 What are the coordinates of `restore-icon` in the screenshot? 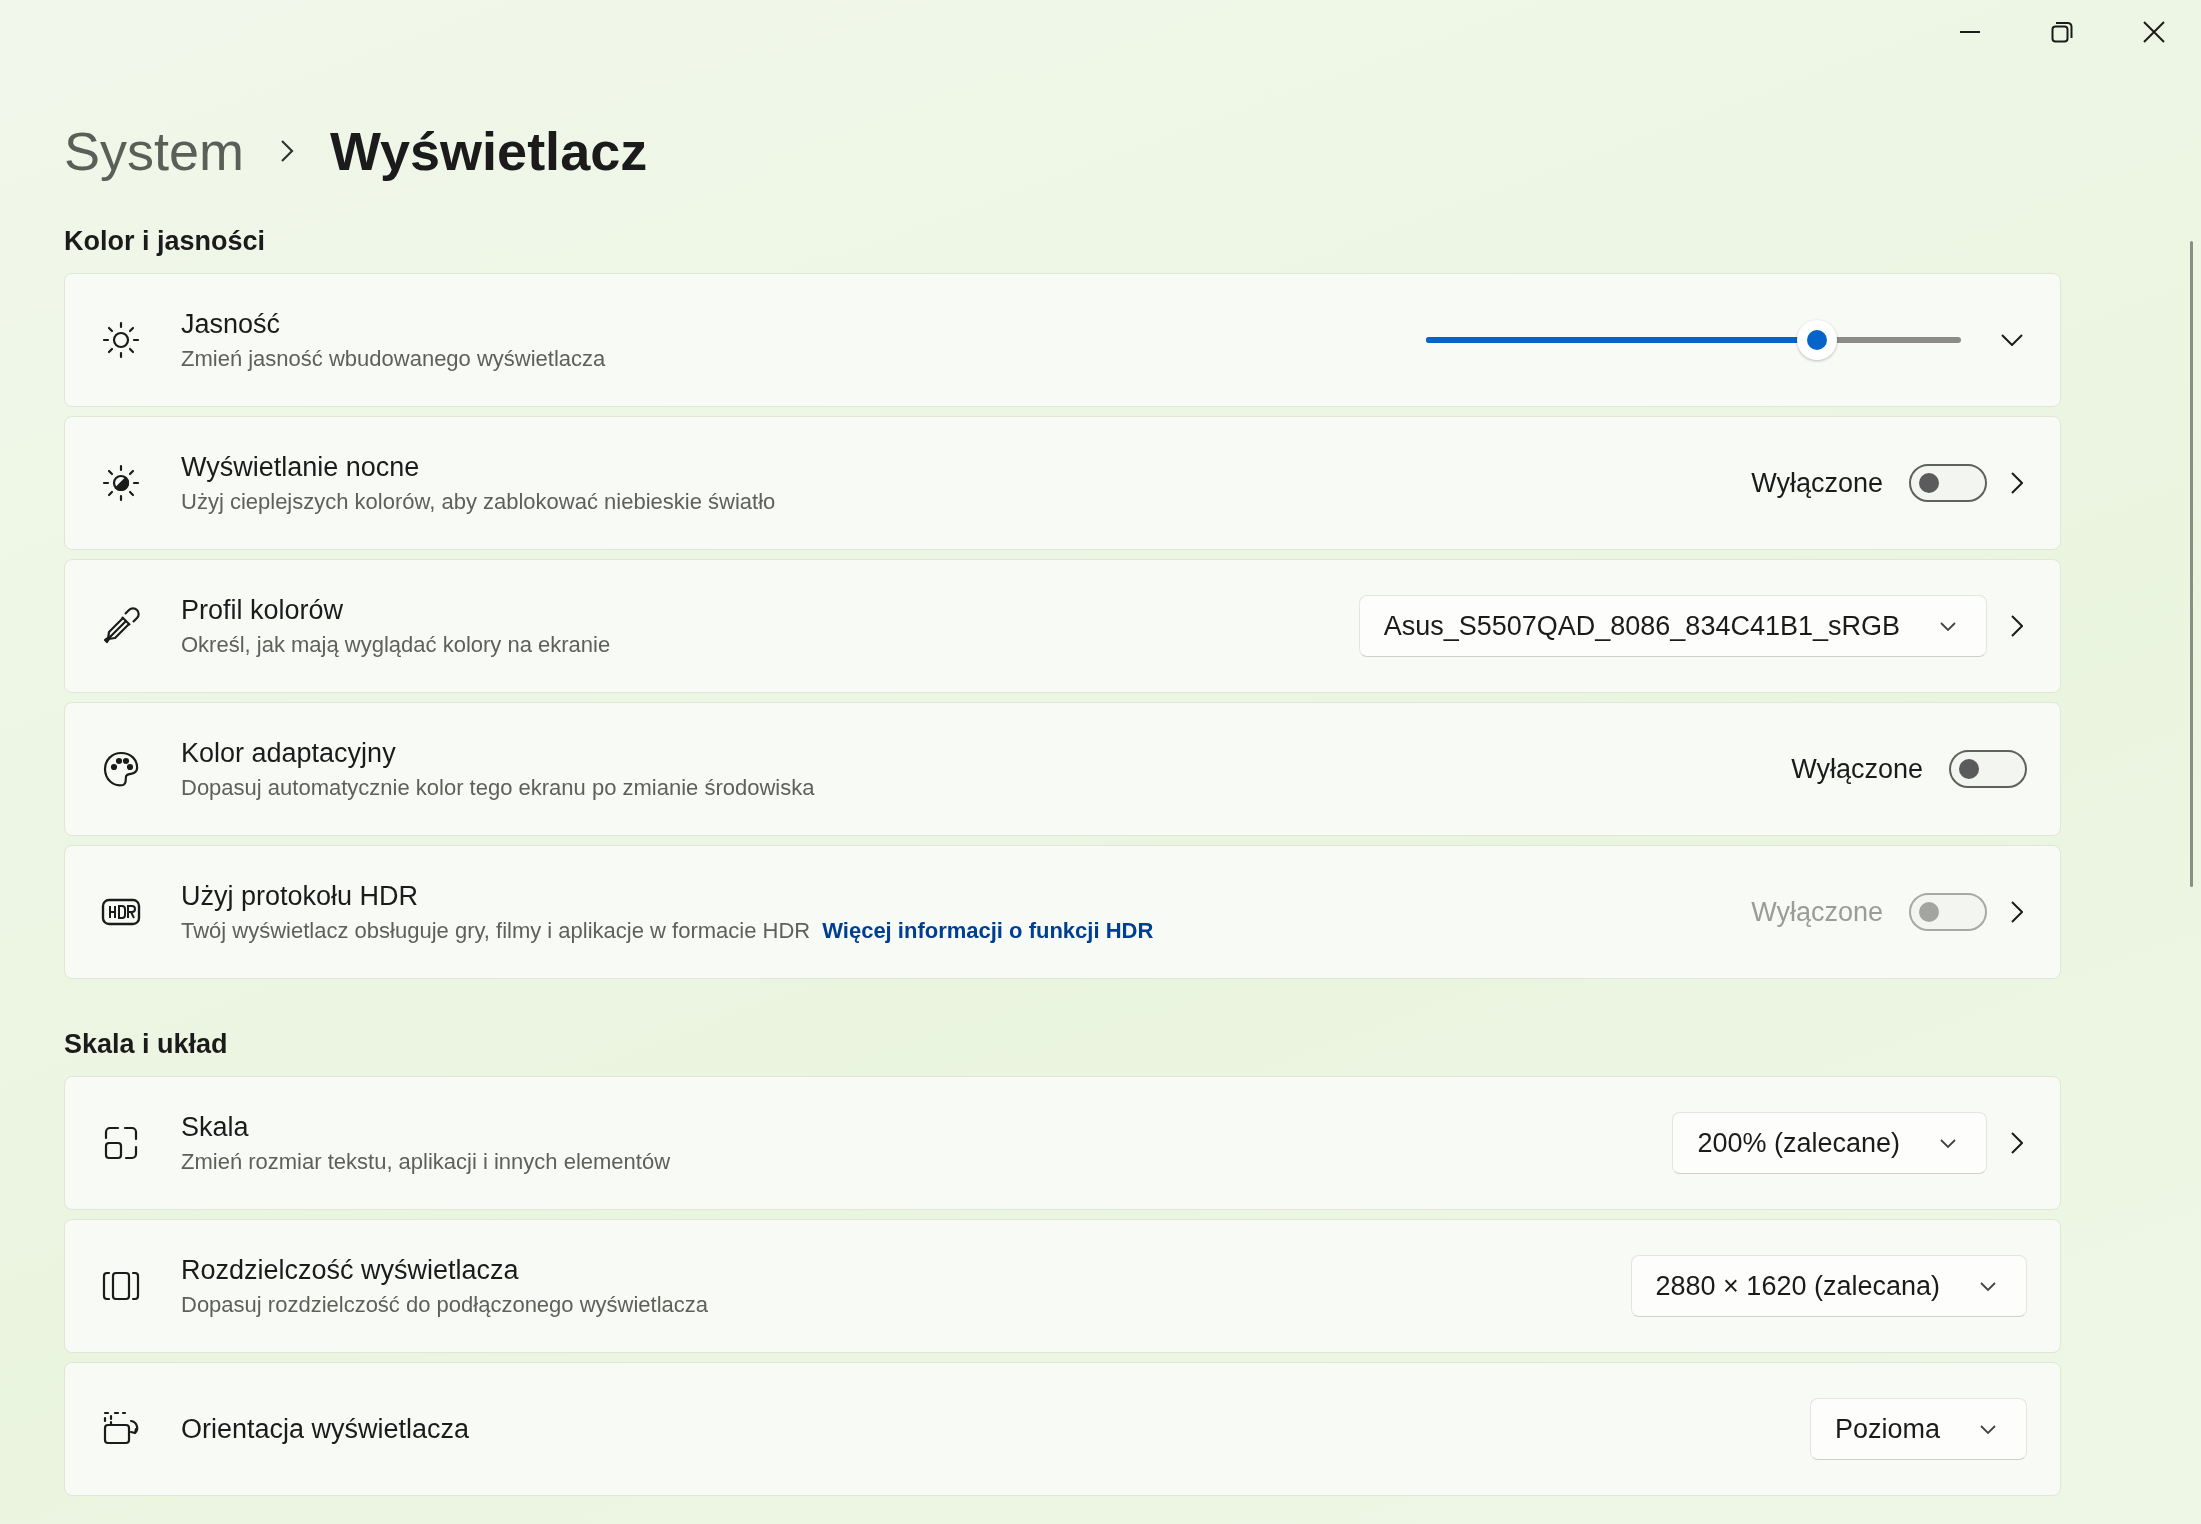 It's located at (2062, 32).